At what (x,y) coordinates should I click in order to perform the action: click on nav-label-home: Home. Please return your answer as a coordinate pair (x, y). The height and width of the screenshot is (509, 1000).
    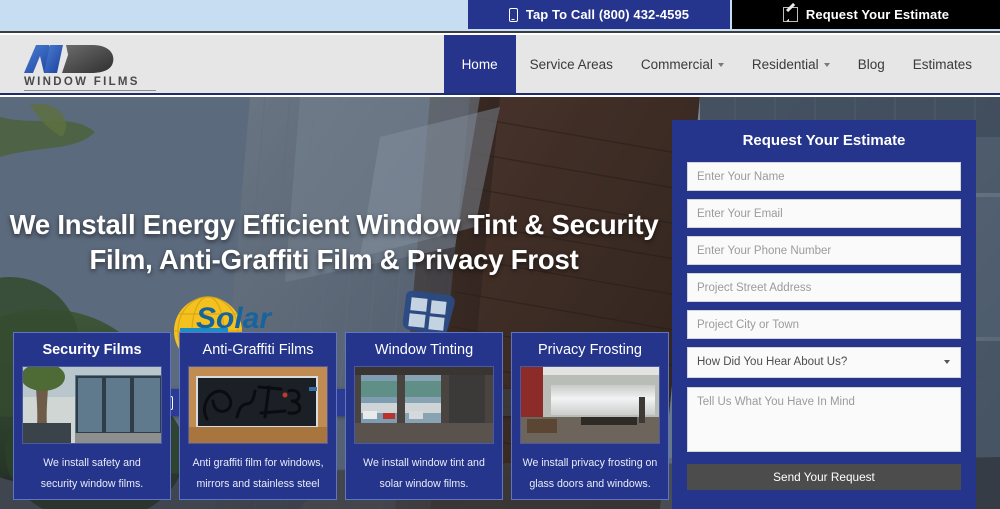
    Looking at the image, I should click on (479, 64).